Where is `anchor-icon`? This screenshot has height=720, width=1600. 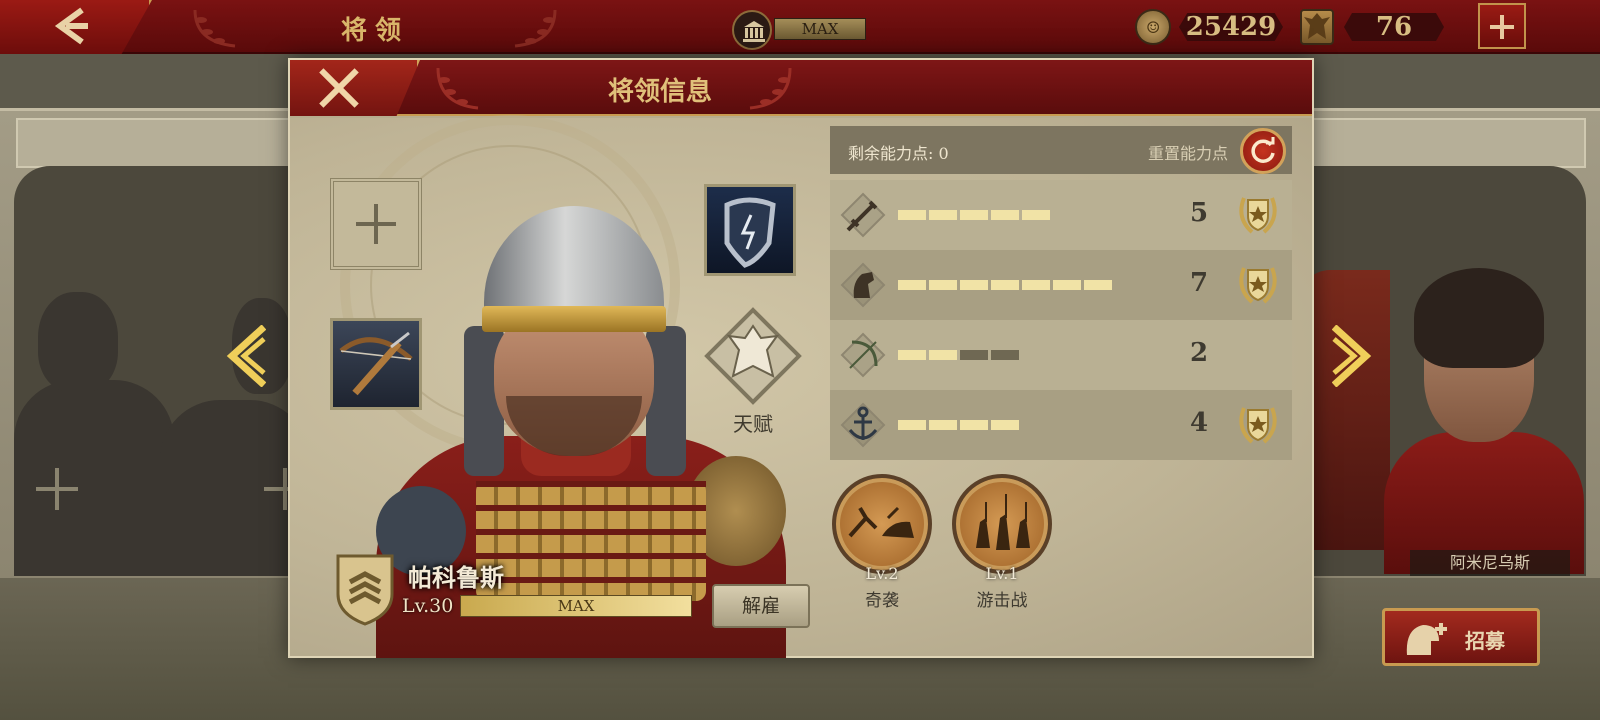 anchor-icon is located at coordinates (863, 425).